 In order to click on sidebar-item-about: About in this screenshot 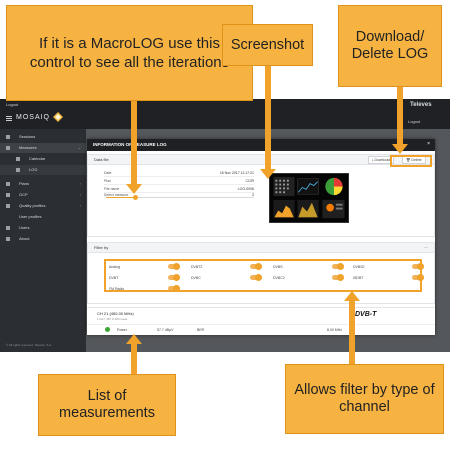, I will do `click(43, 239)`.